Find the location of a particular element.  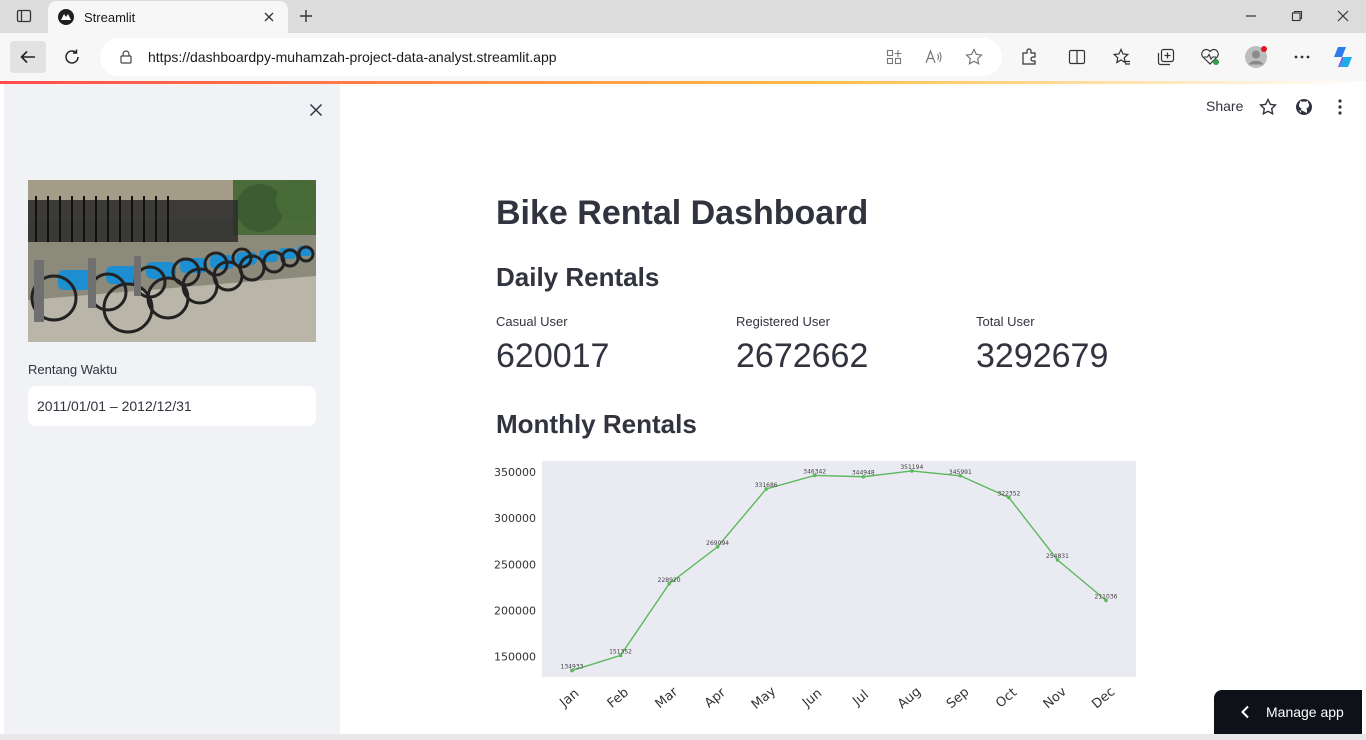

x-tick-label: Aug is located at coordinates (909, 698).